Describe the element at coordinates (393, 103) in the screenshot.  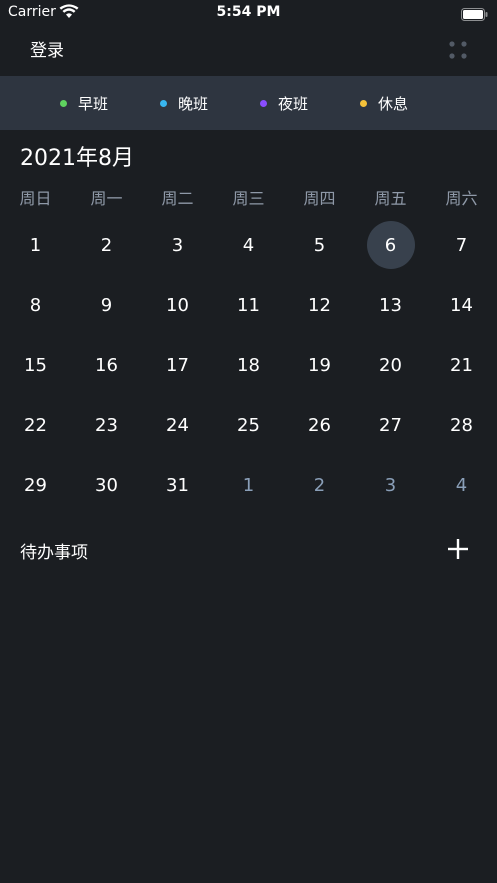
I see `legend-label-rest: 休息` at that location.